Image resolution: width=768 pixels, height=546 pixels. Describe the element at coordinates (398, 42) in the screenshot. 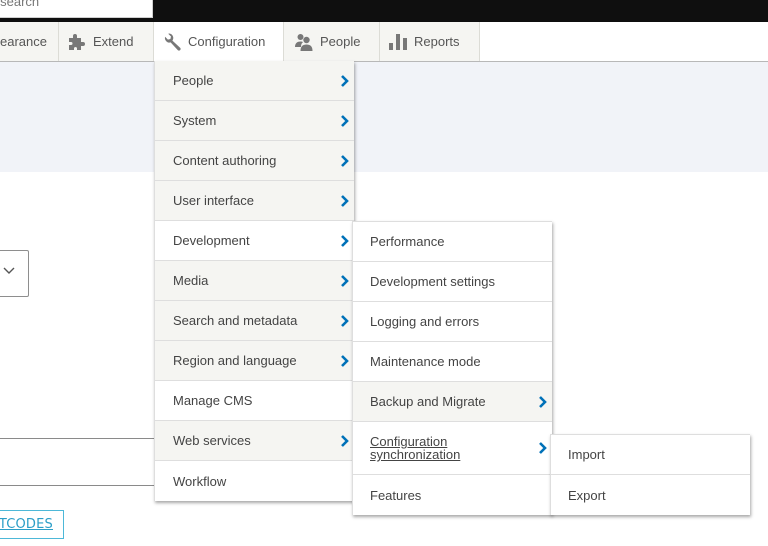

I see `bar-chart-icon` at that location.